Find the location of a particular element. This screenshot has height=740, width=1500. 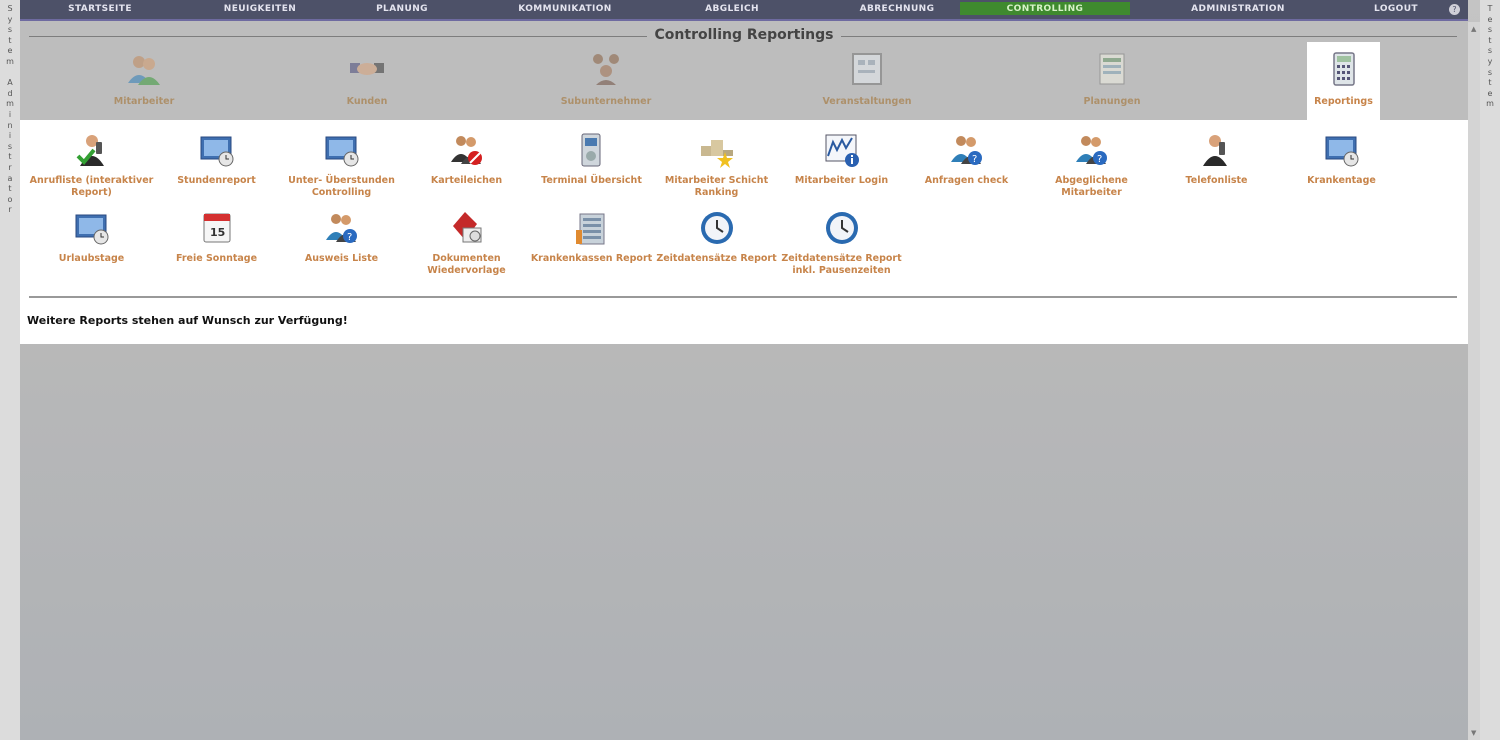

user-name-letter: e is located at coordinates (10, 51).